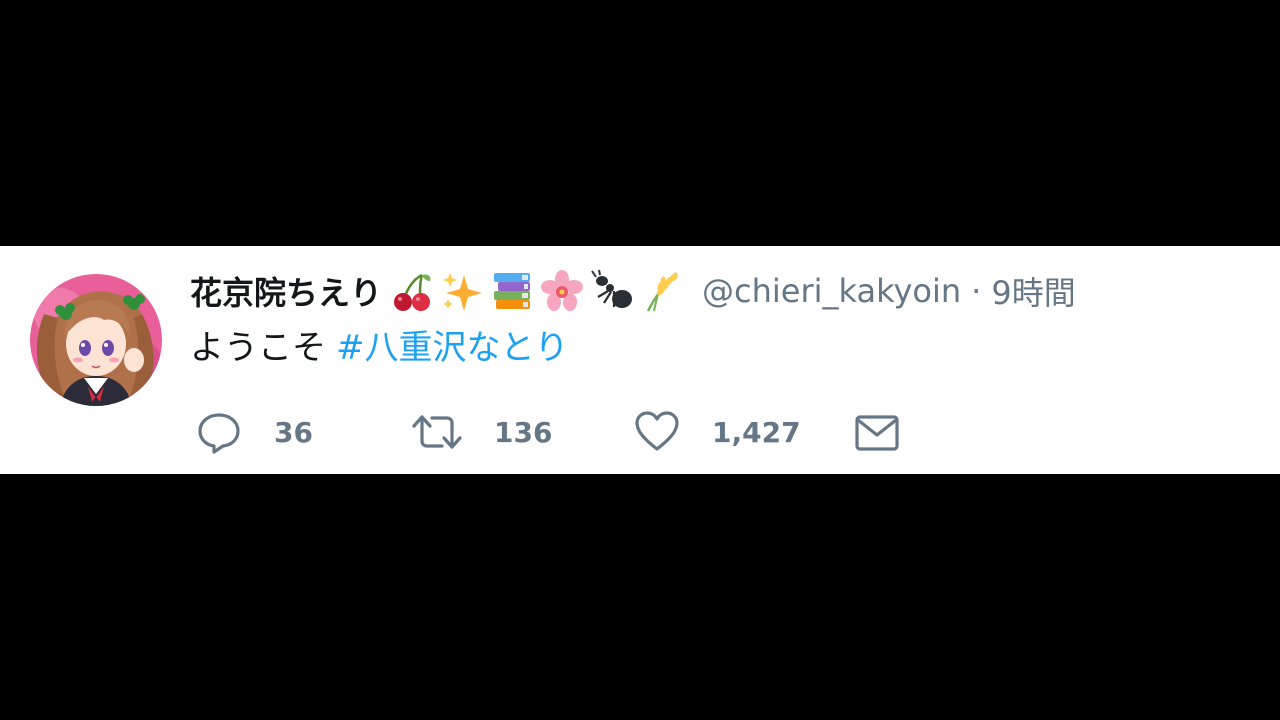 The image size is (1280, 720). What do you see at coordinates (662, 292) in the screenshot?
I see `rice-plant-icon` at bounding box center [662, 292].